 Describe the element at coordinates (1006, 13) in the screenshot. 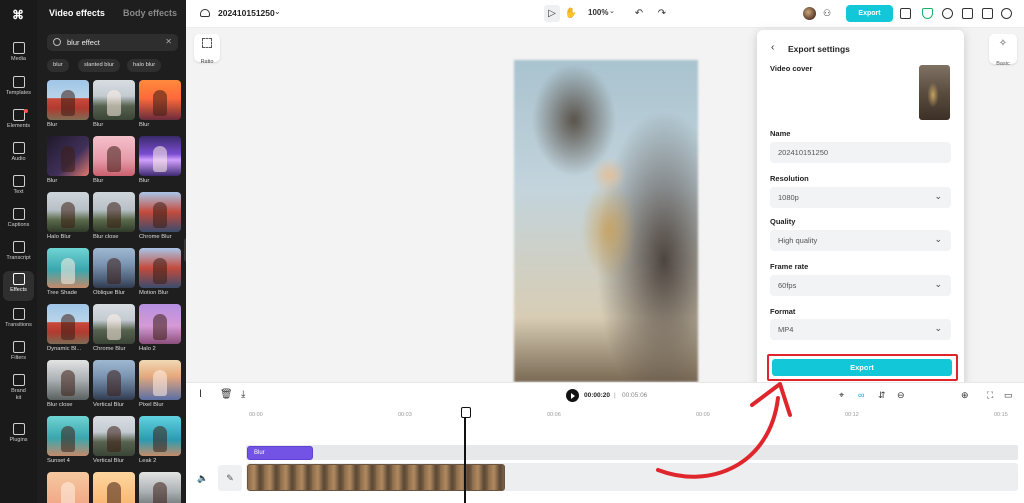

I see `gear-icon` at that location.